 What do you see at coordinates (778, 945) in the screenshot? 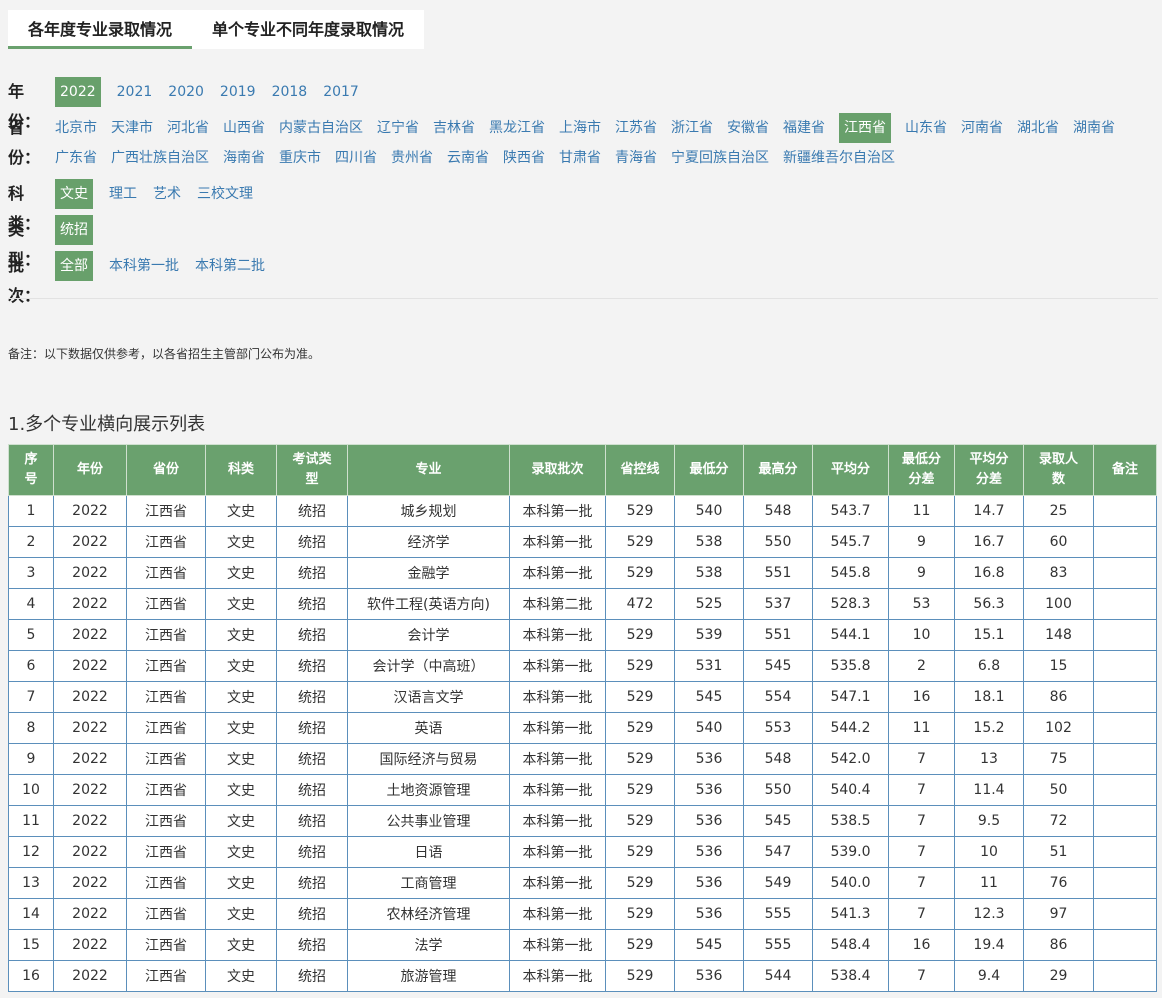
I see `cell-max-score: 555` at bounding box center [778, 945].